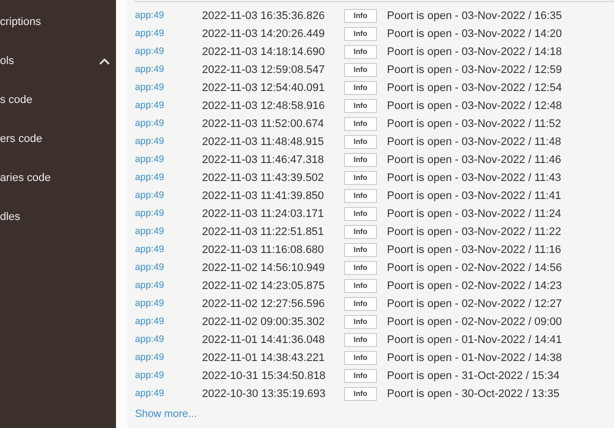 This screenshot has width=614, height=428. Describe the element at coordinates (474, 322) in the screenshot. I see `log-message: Poort is open - 02-Nov-2022 / 09:00` at that location.